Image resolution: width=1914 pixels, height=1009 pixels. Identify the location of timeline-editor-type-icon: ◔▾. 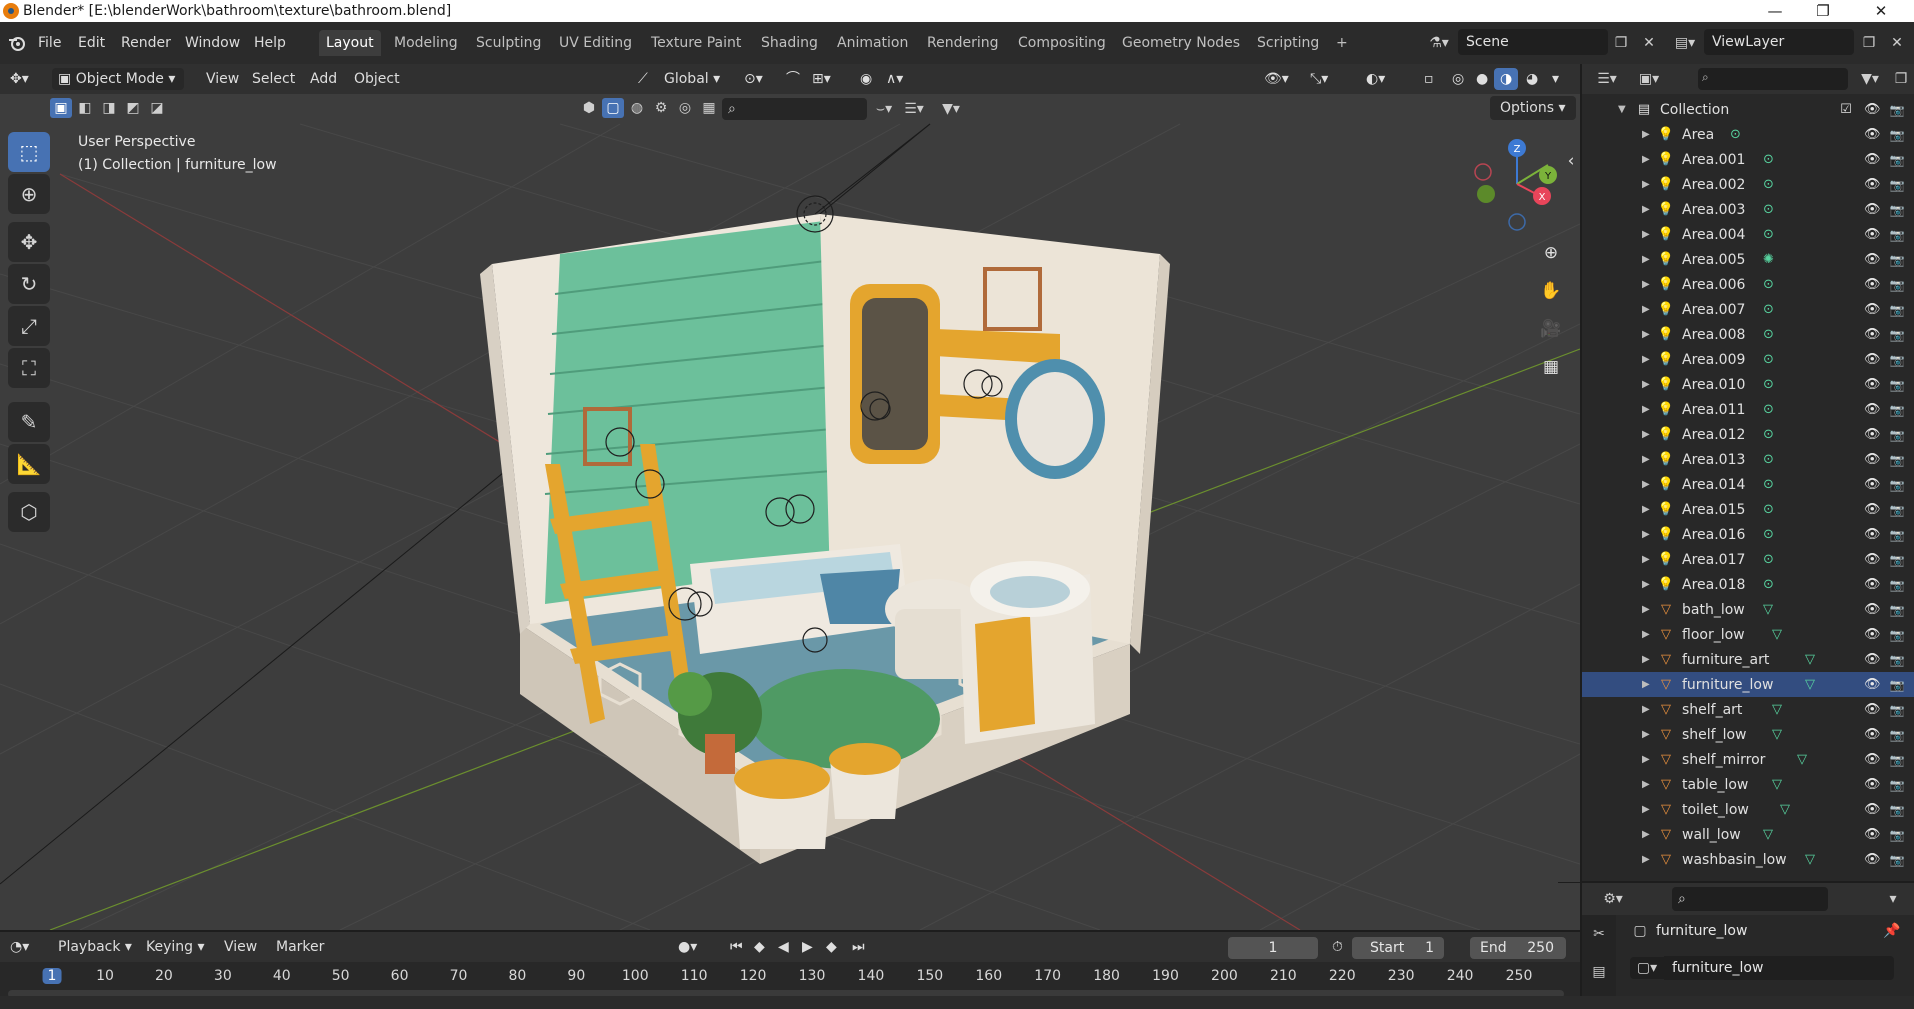
(19, 947).